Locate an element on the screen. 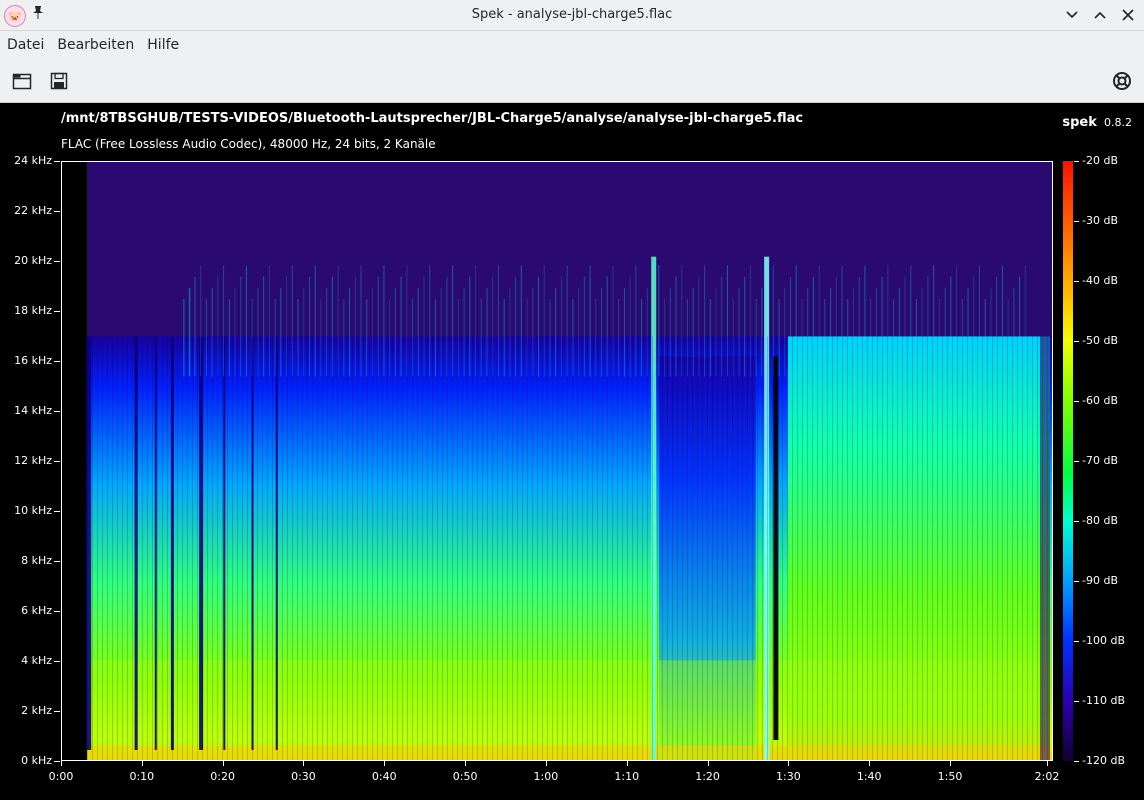 This screenshot has height=800, width=1144. db-tick-label: -90 dB is located at coordinates (1100, 580).